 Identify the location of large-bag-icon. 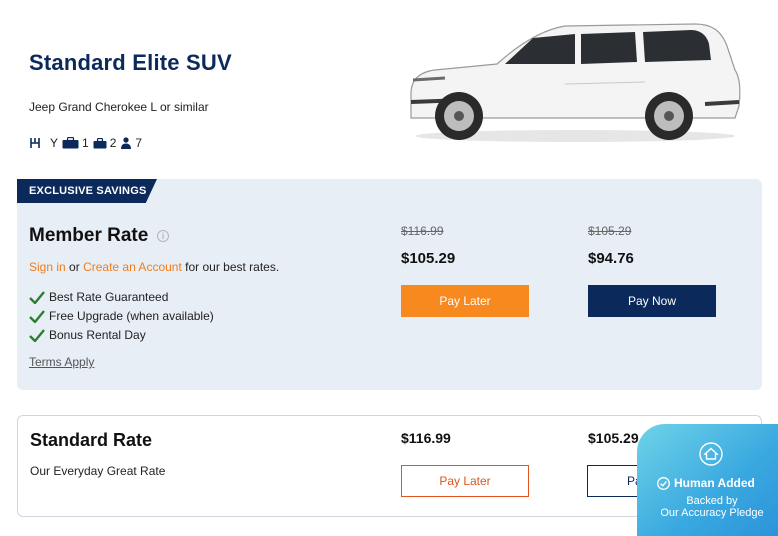
(70, 143).